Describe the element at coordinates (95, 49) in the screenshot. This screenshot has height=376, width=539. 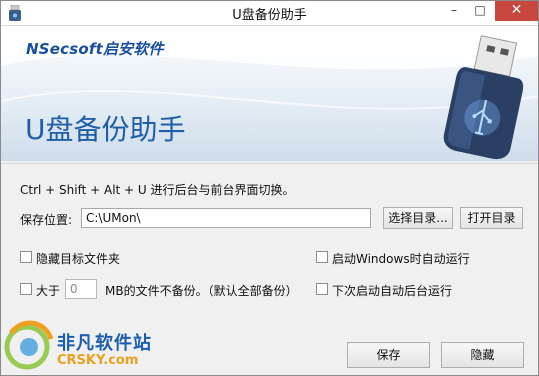
I see `brand-logo: NSecsoft启安软件` at that location.